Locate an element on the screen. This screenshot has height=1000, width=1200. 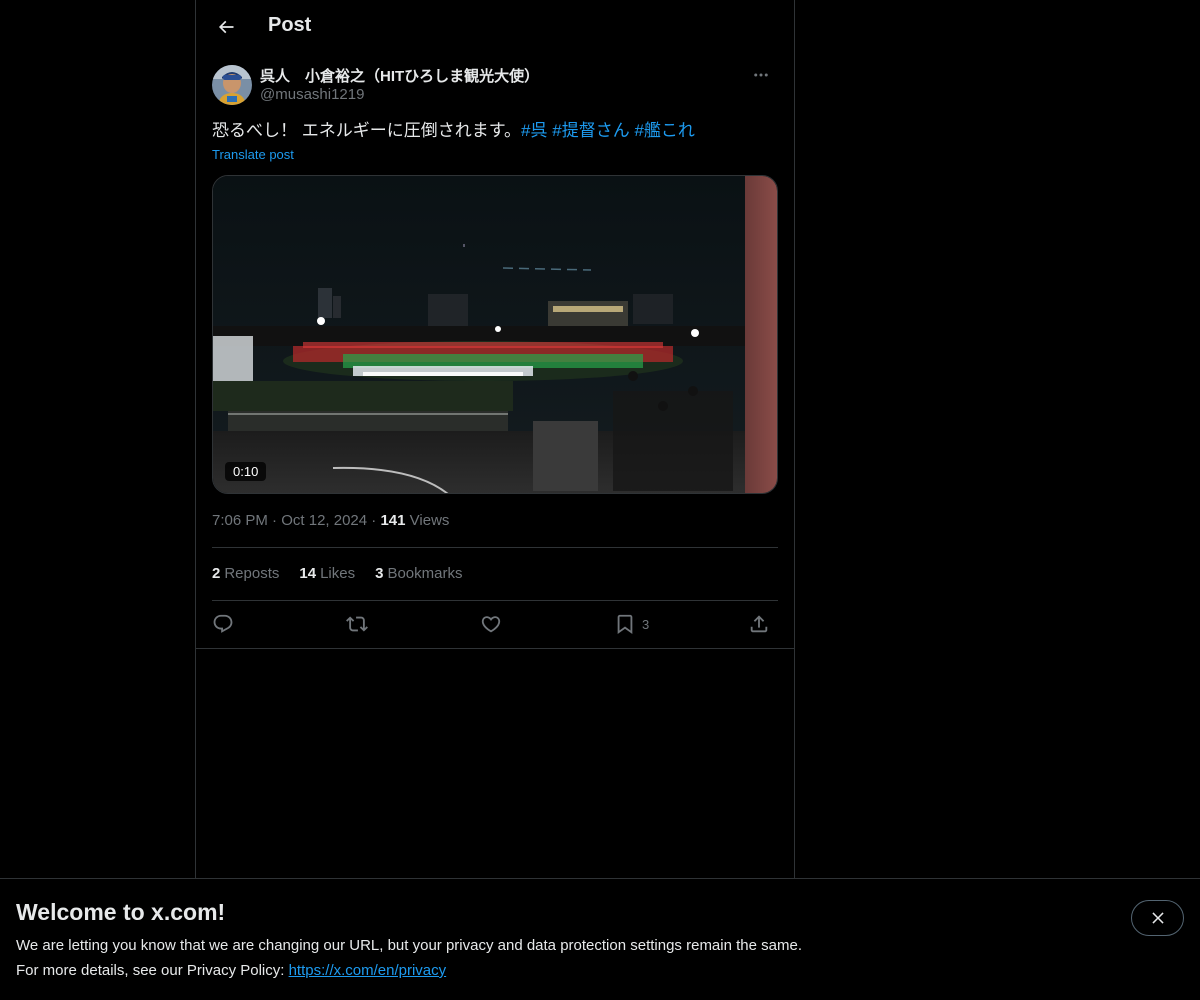
bookmarks-label: Bookmarks is located at coordinates (425, 573).